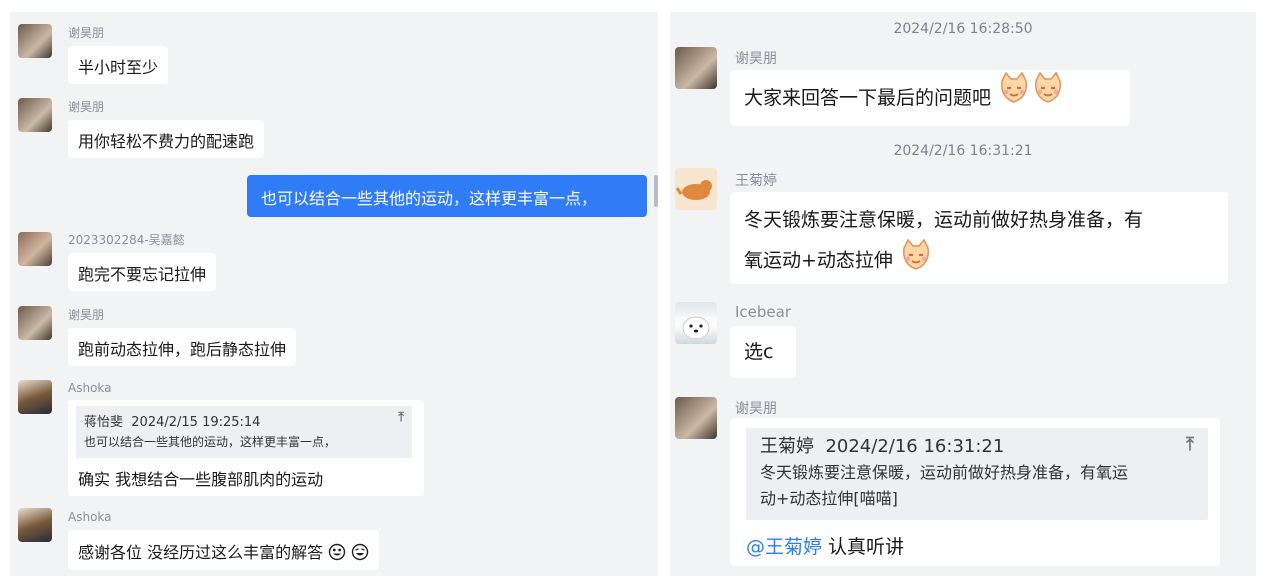 This screenshot has height=588, width=1268. I want to click on quote-text-line: 动+动态拉伸[喵喵], so click(829, 498).